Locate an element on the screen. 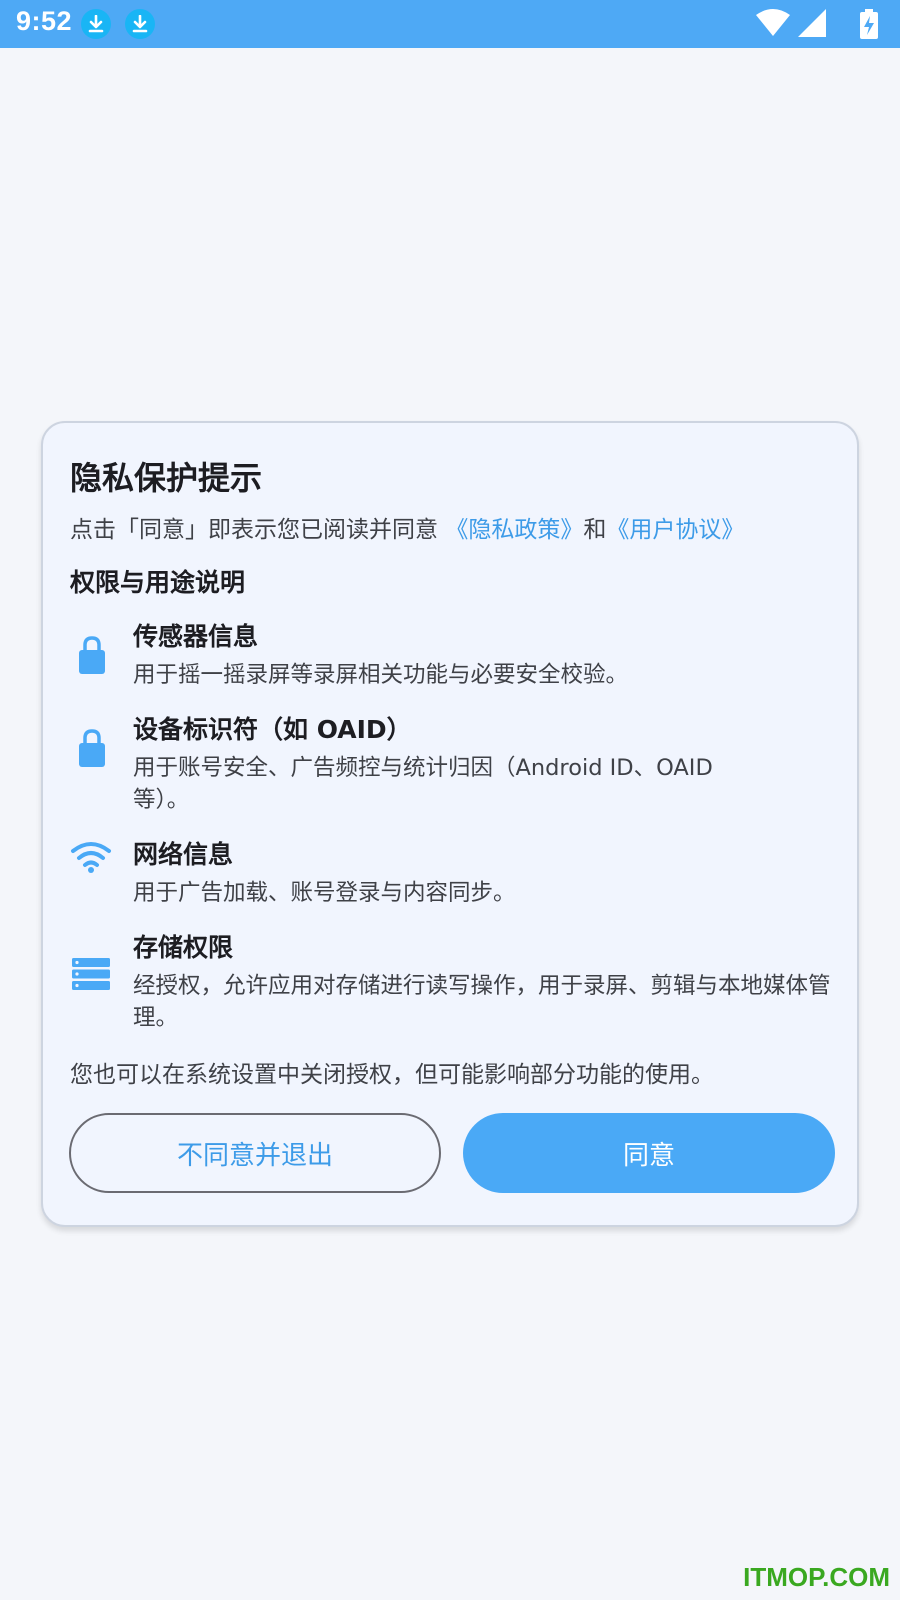 The width and height of the screenshot is (900, 1600). section-heading: 权限与用途说明 is located at coordinates (158, 582).